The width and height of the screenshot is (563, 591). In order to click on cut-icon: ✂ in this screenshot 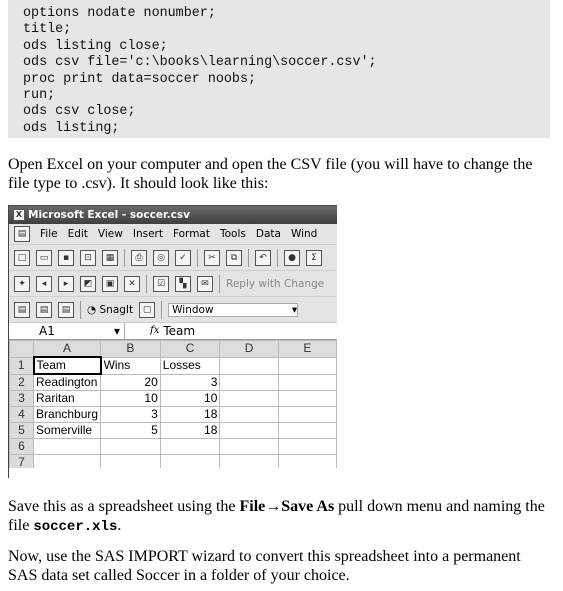, I will do `click(212, 257)`.